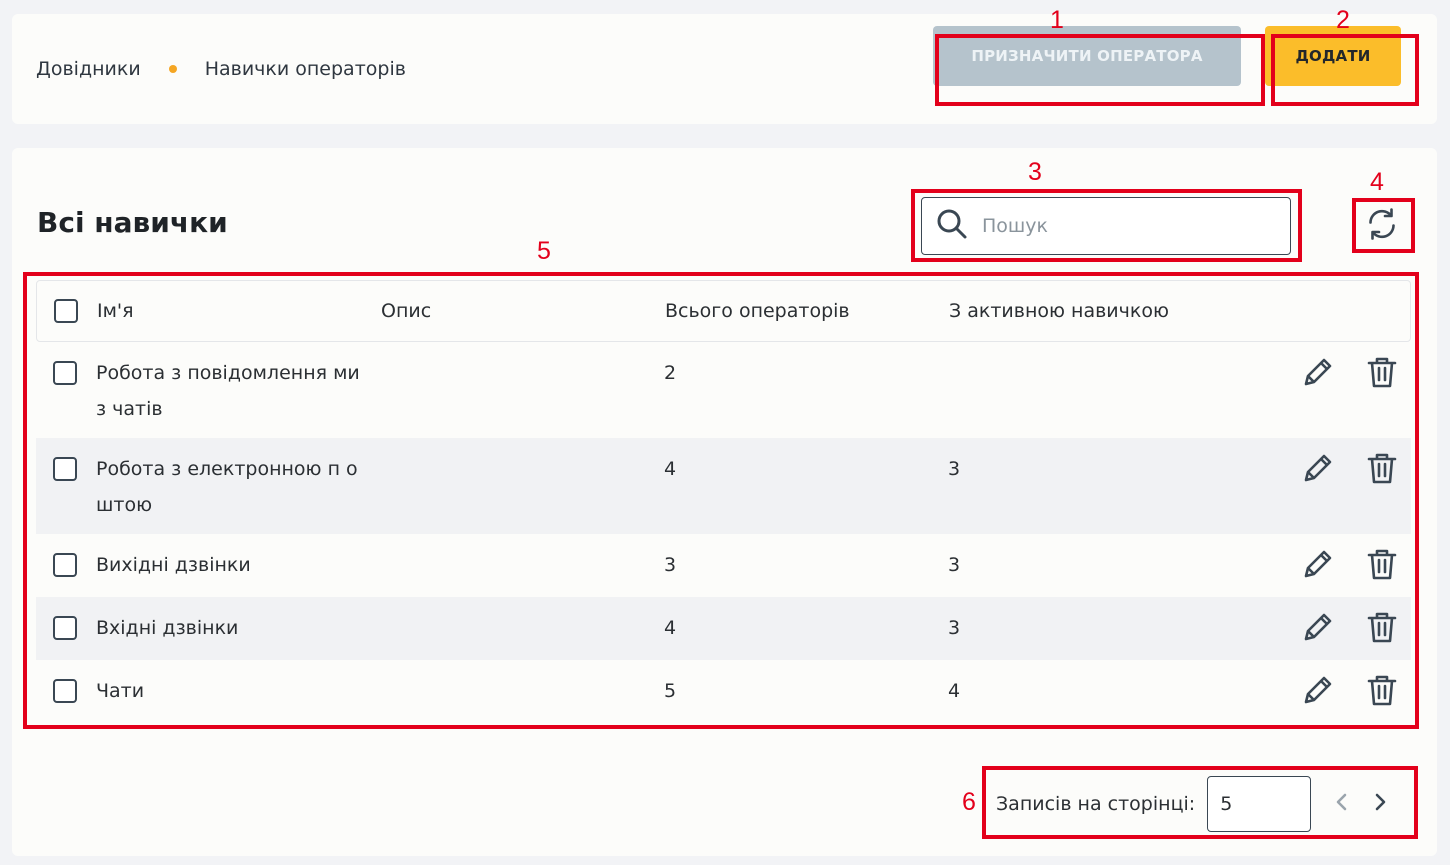 This screenshot has height=865, width=1450. Describe the element at coordinates (1377, 182) in the screenshot. I see `annotation-number-4: 4` at that location.